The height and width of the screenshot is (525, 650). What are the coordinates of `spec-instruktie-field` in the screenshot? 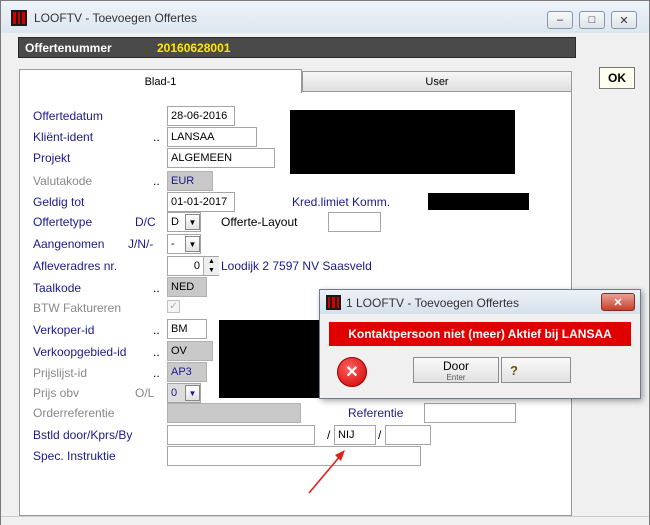 It's located at (294, 456).